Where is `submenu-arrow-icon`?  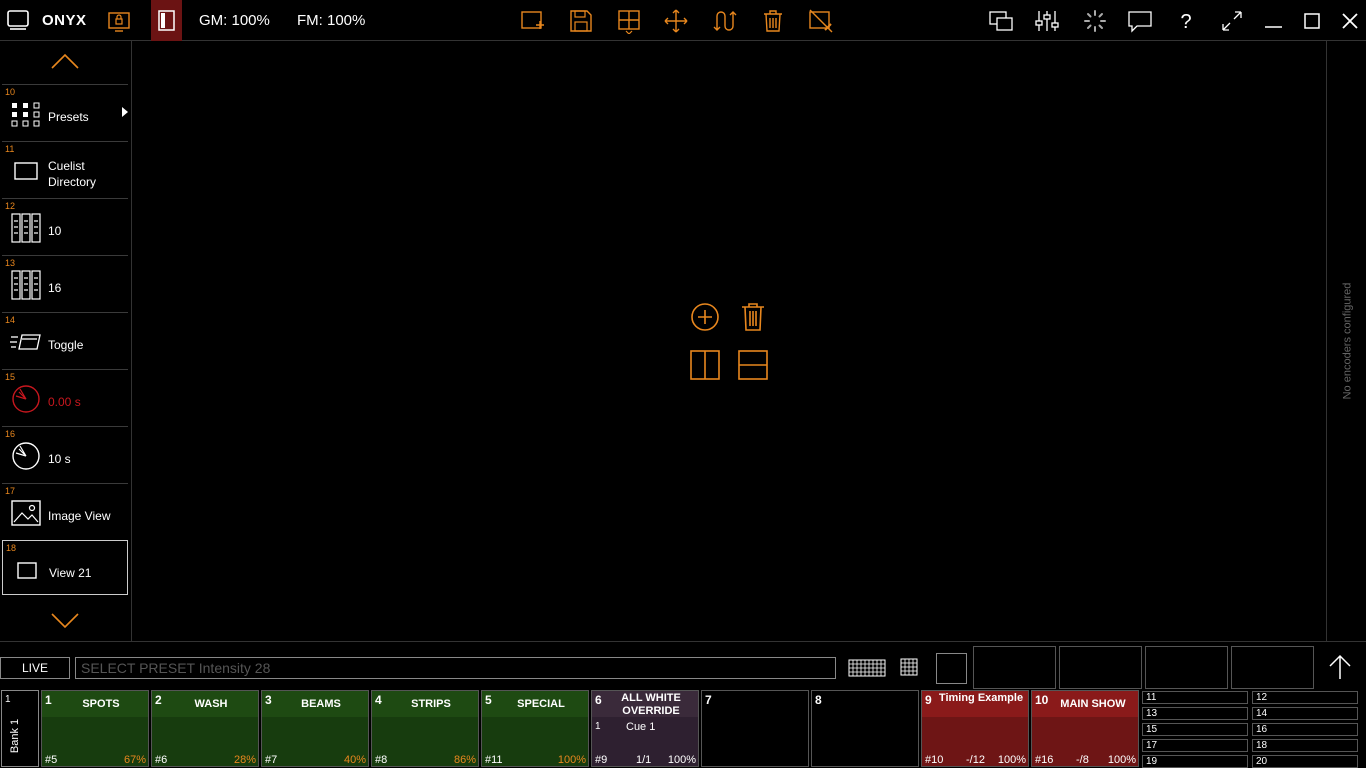 submenu-arrow-icon is located at coordinates (125, 112).